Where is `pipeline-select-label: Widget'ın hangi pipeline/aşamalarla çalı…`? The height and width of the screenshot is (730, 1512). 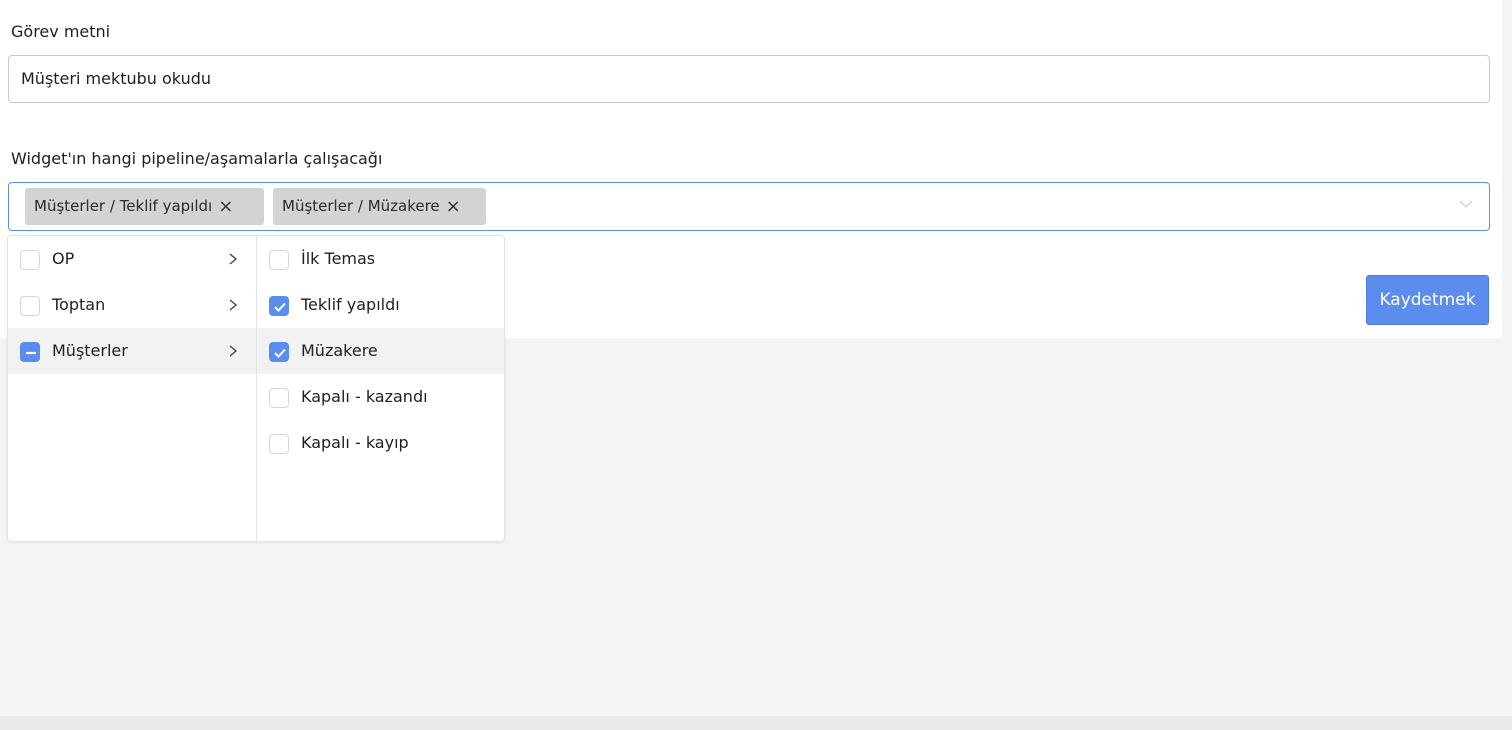
pipeline-select-label: Widget'ın hangi pipeline/aşamalarla çalı… is located at coordinates (197, 158).